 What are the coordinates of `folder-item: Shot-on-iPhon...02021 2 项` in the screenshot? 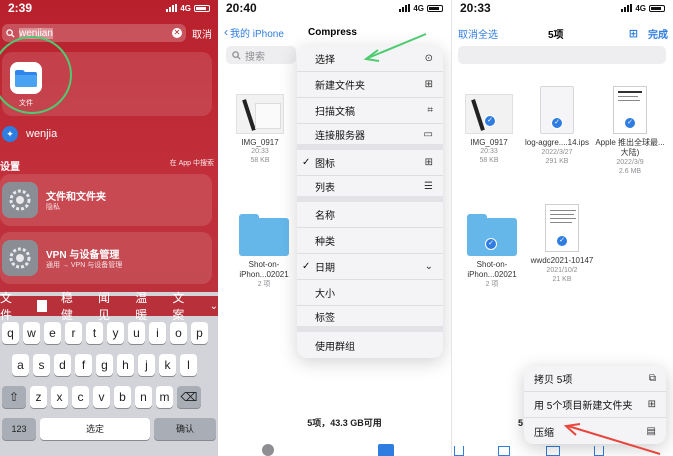 It's located at (264, 251).